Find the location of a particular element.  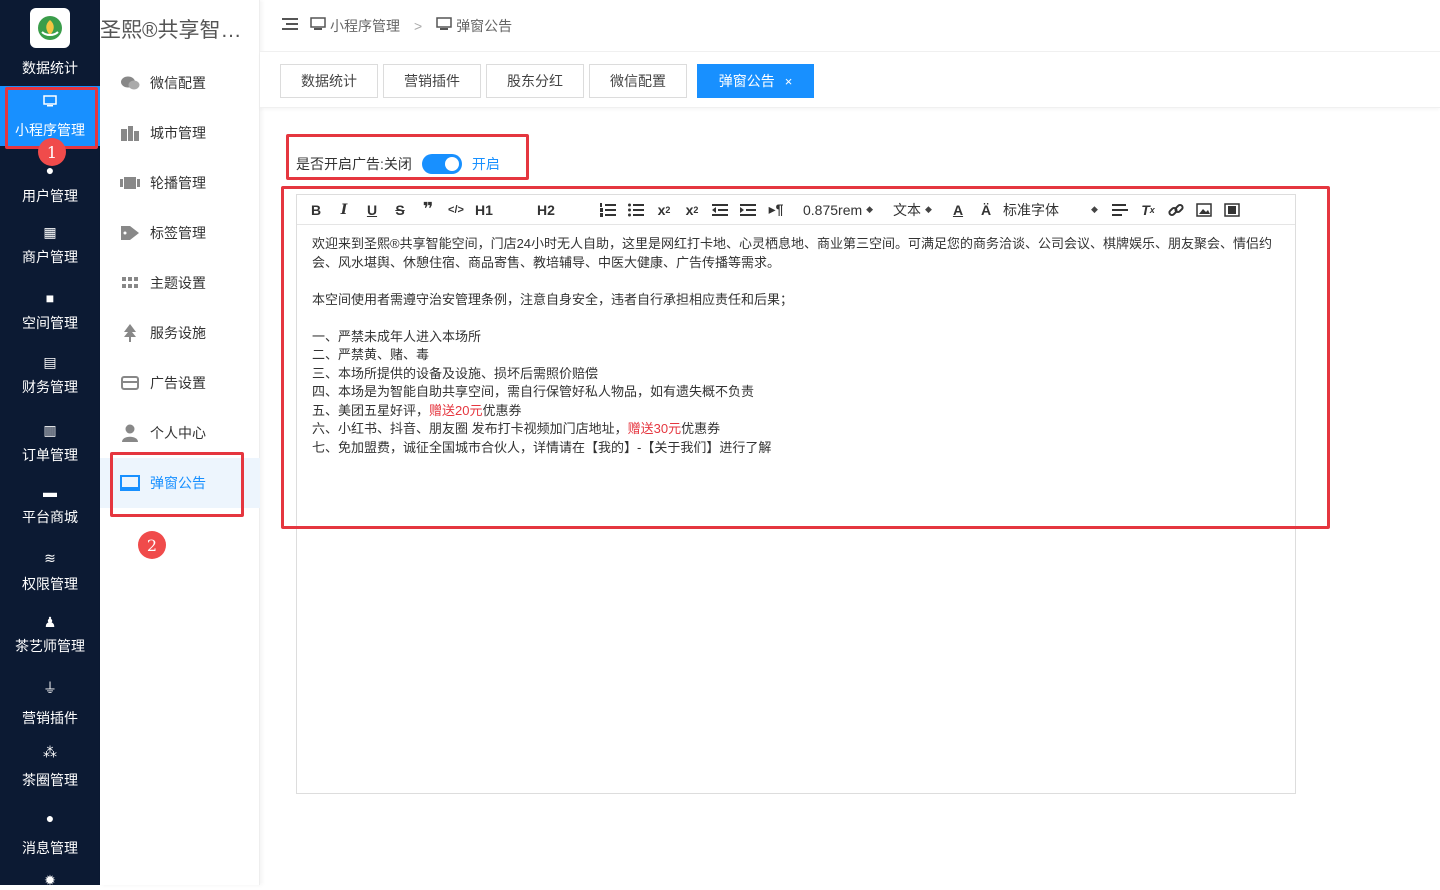

bold-button: B is located at coordinates (316, 210).